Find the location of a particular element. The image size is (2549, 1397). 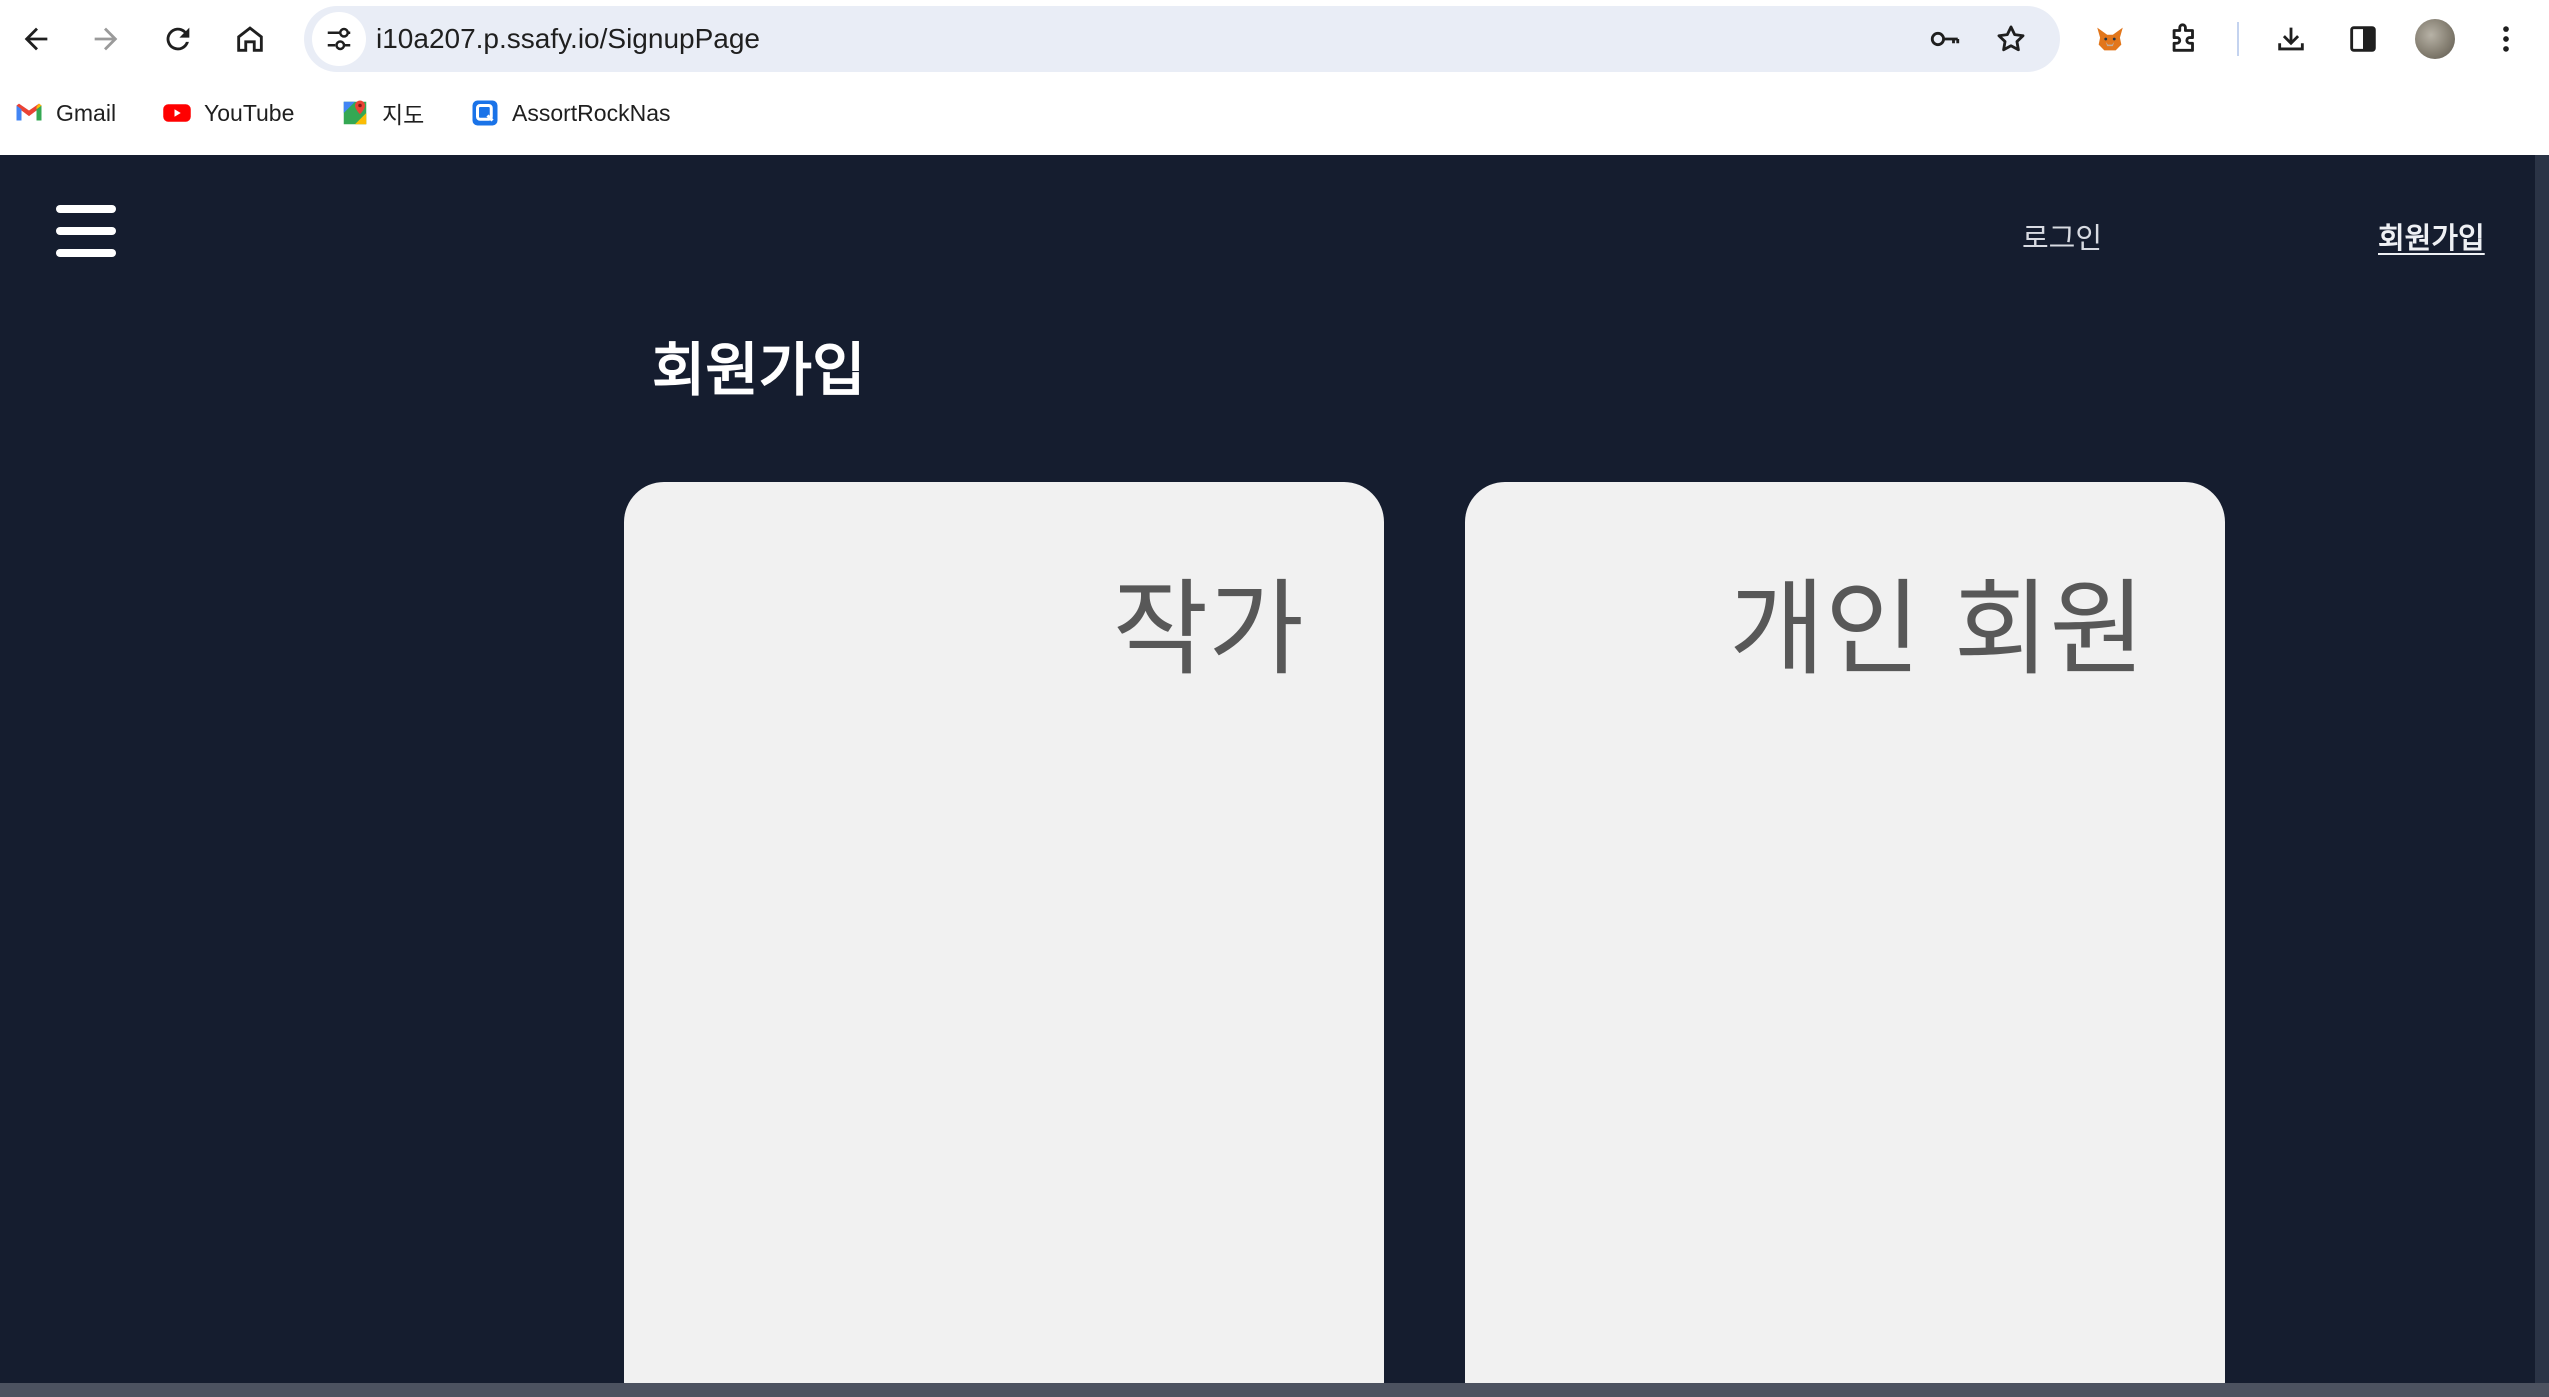

extensions-button is located at coordinates (2184, 39).